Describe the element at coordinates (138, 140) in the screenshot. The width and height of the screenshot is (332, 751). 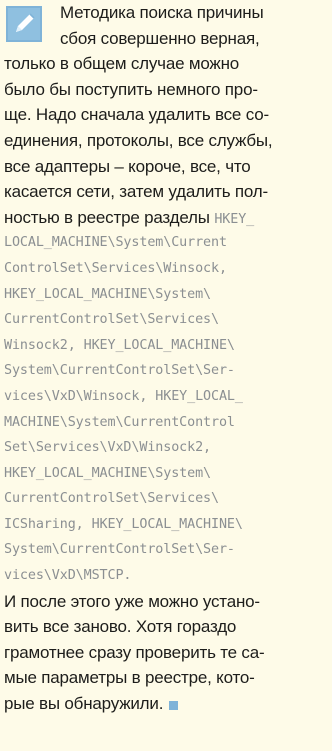
I see `text-line: единения, протоколы, все службы,` at that location.